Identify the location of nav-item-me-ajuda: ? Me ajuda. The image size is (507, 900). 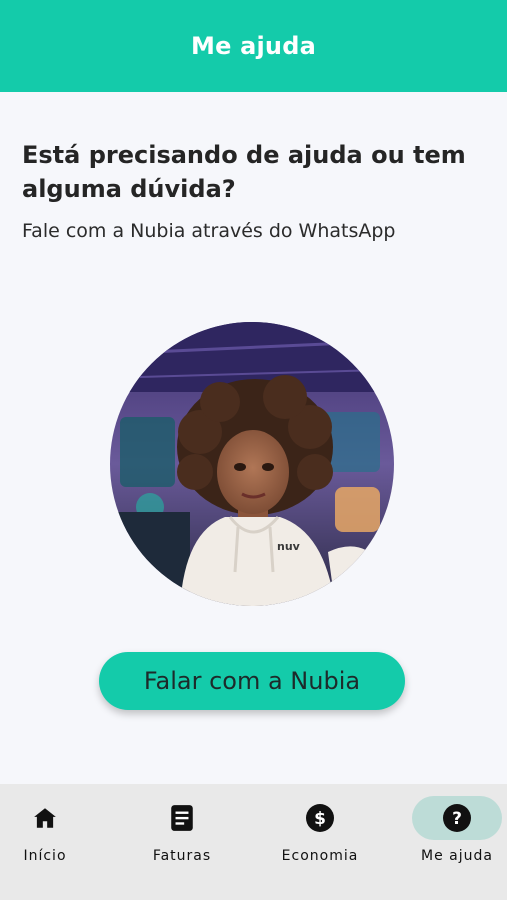
(457, 842).